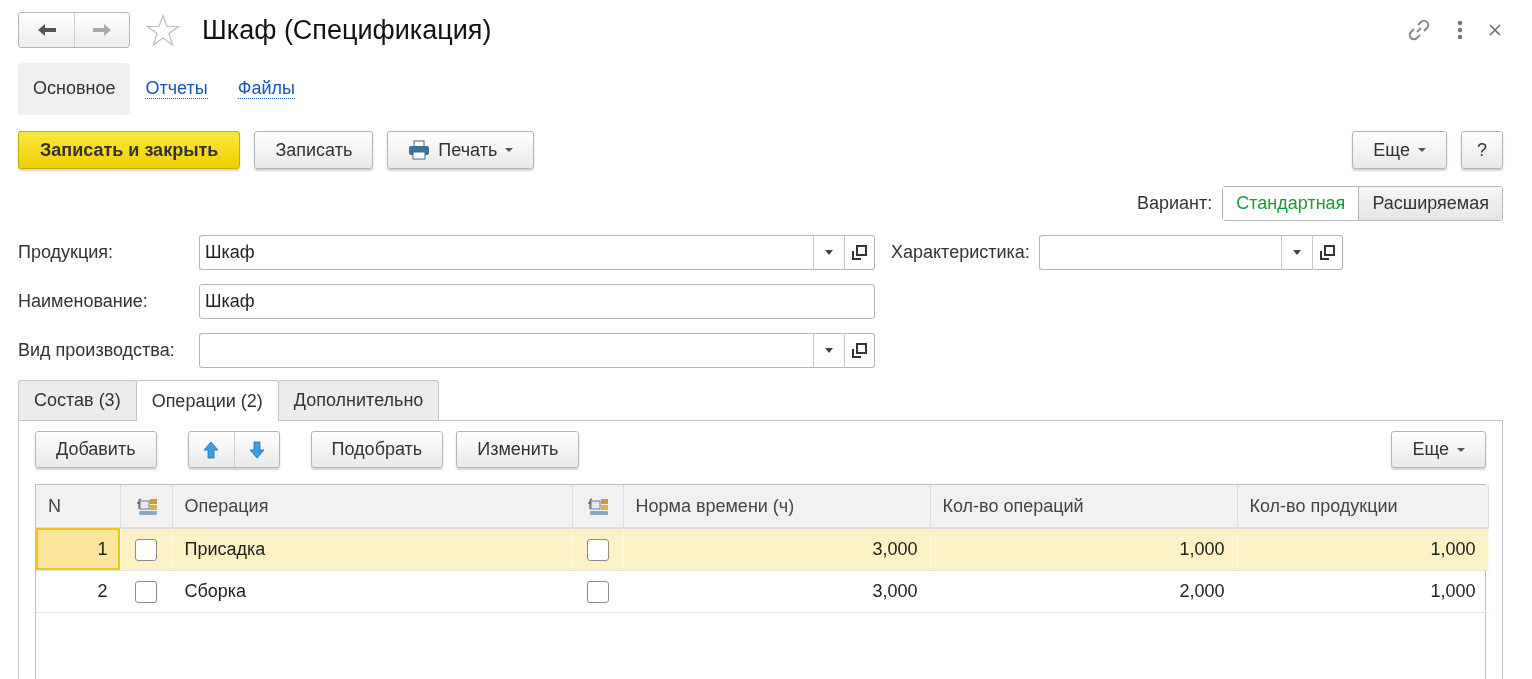  I want to click on characteristic-field, so click(1159, 252).